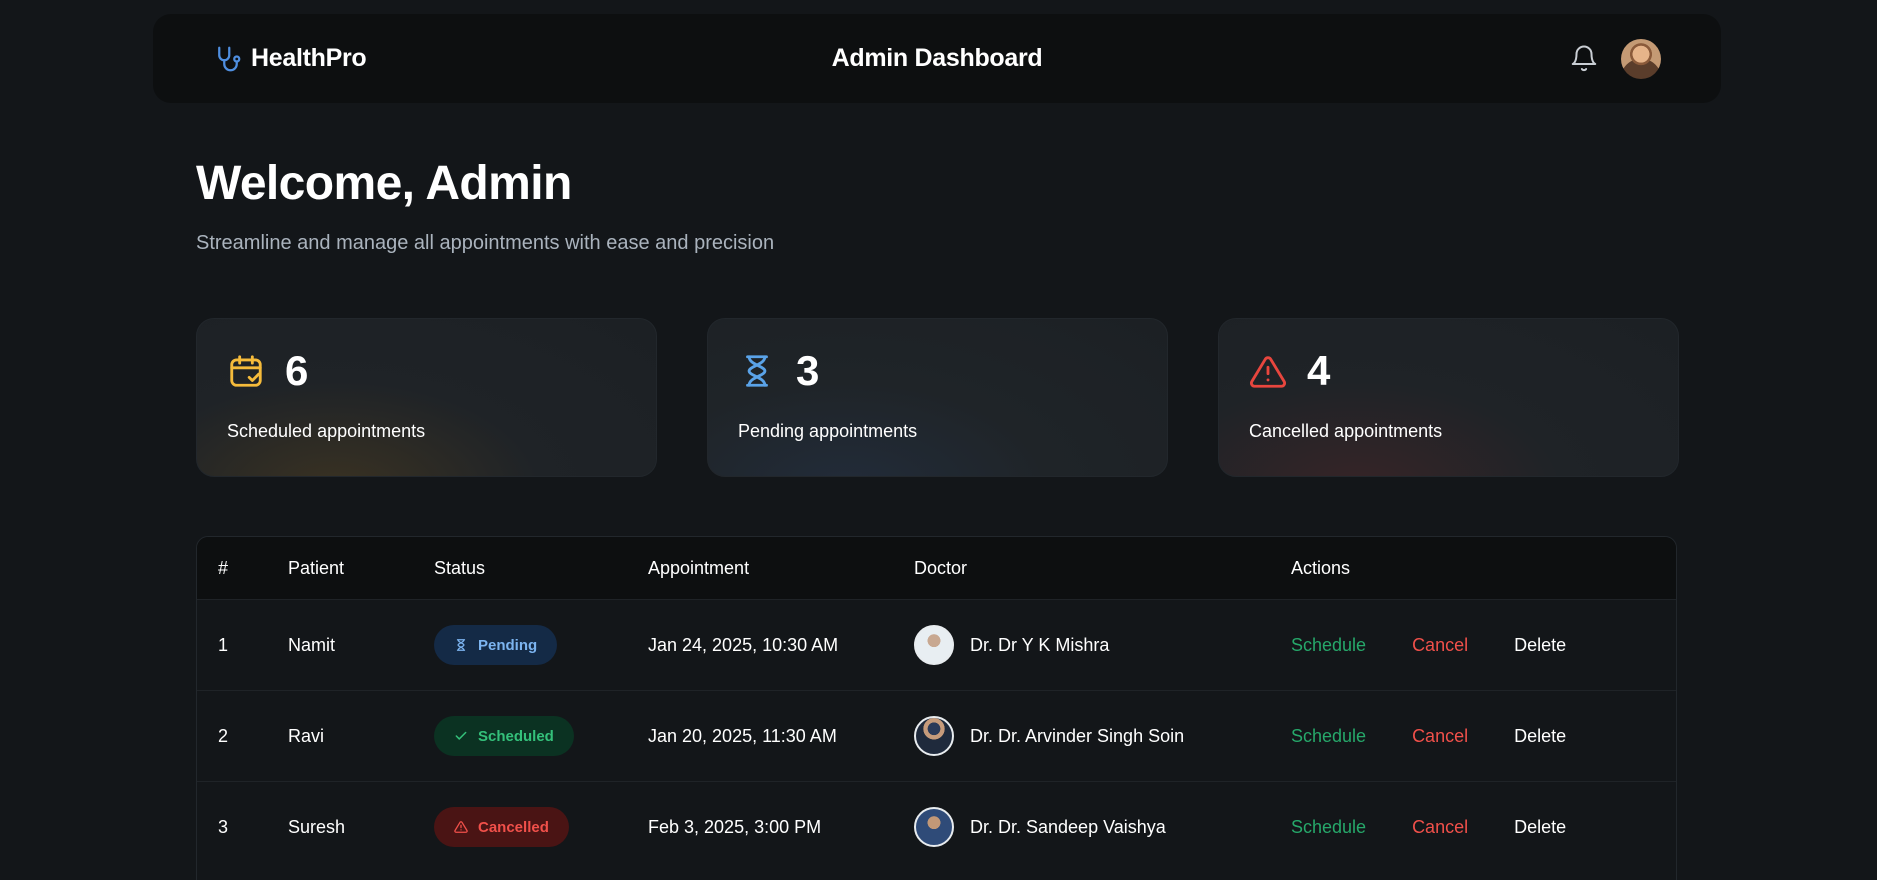  What do you see at coordinates (508, 645) in the screenshot?
I see `status-label: Pending` at bounding box center [508, 645].